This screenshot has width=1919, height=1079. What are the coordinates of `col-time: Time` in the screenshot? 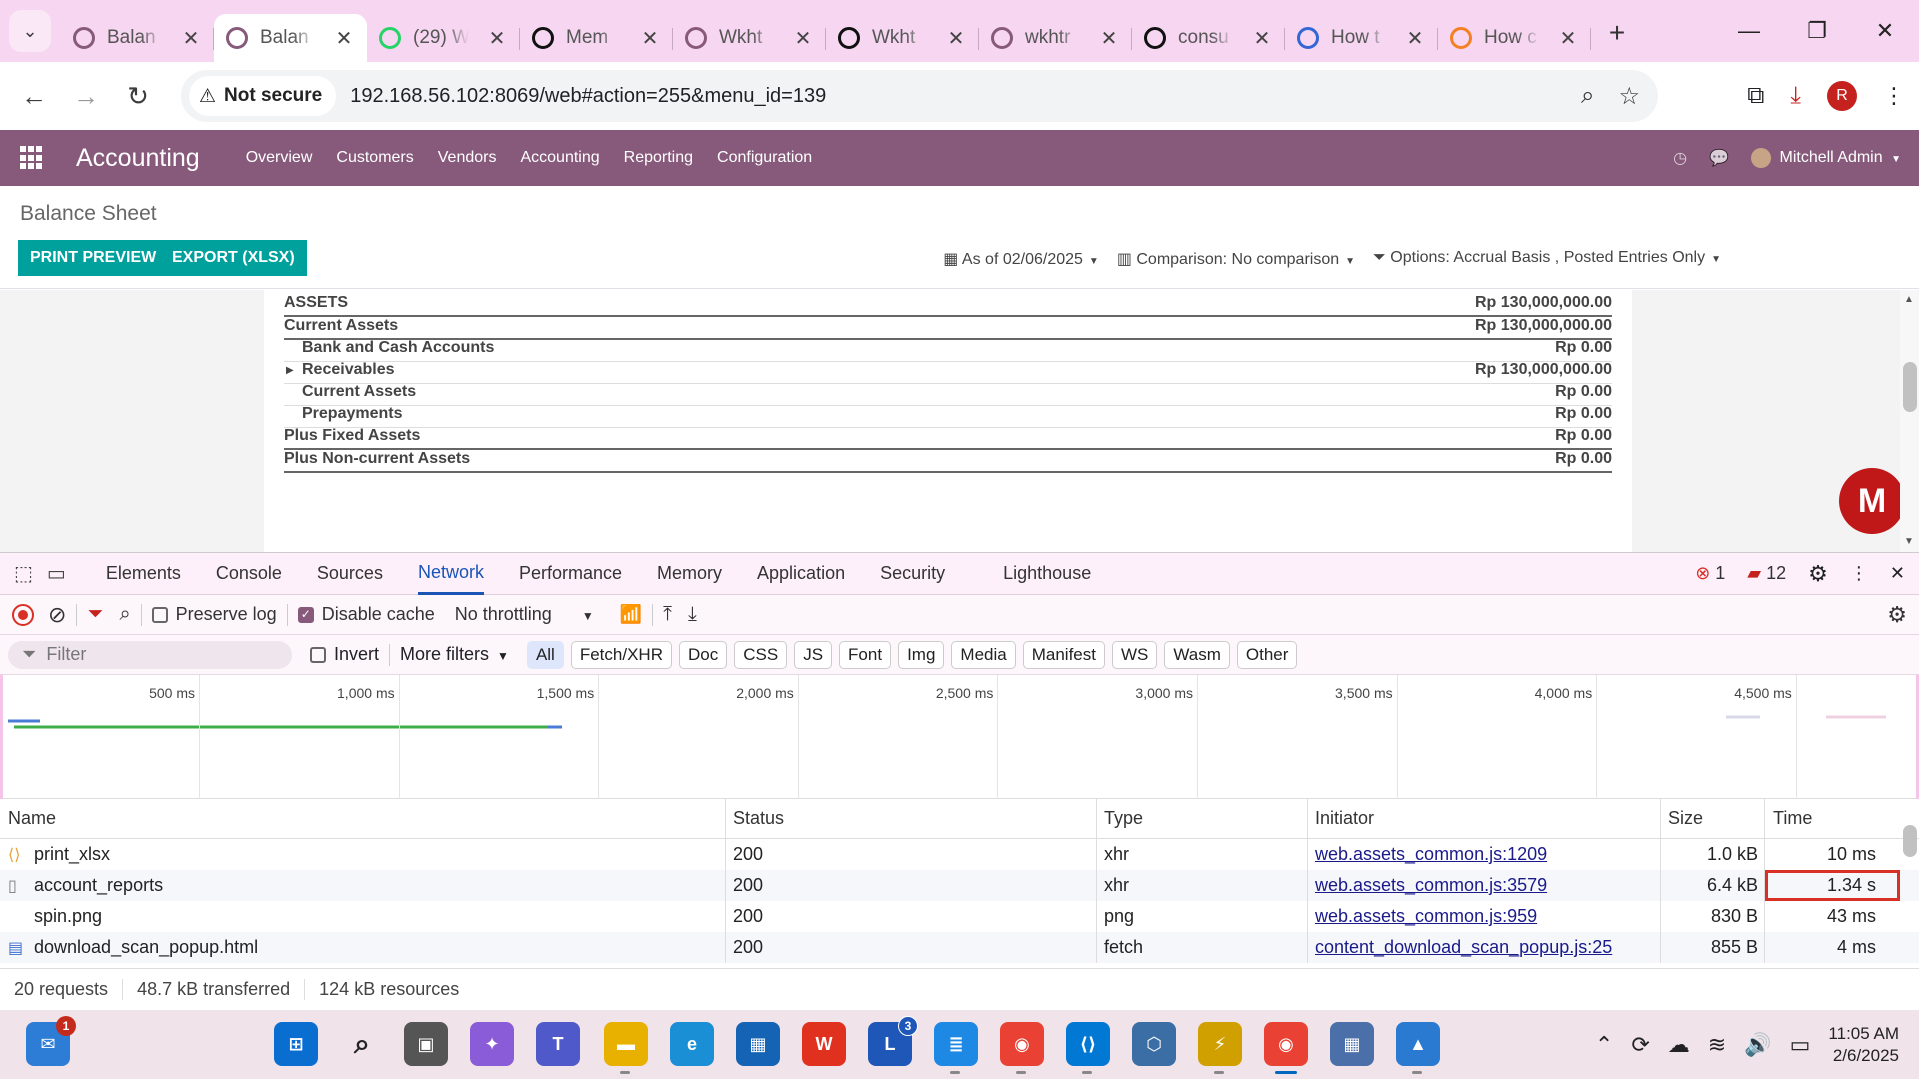 It's located at (1832, 818).